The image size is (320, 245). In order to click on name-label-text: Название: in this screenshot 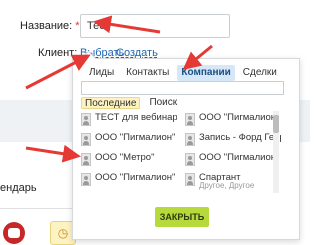, I will do `click(46, 26)`.